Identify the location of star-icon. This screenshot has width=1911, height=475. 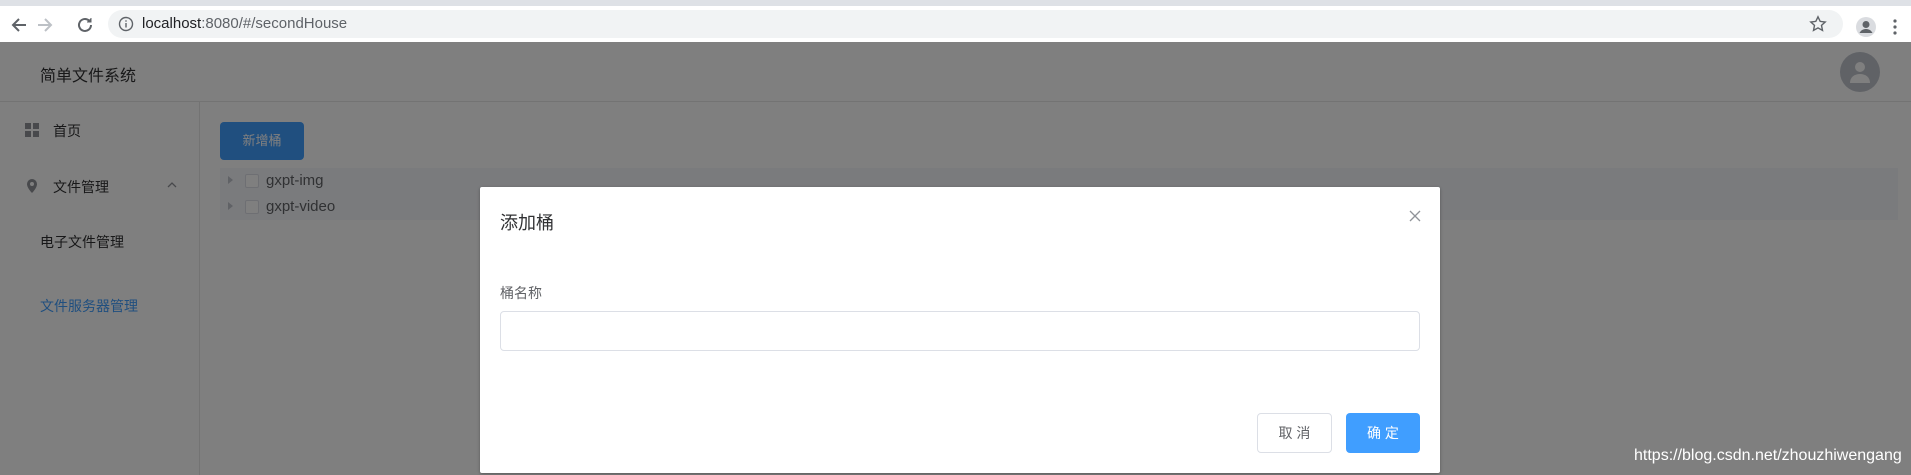
(1818, 24).